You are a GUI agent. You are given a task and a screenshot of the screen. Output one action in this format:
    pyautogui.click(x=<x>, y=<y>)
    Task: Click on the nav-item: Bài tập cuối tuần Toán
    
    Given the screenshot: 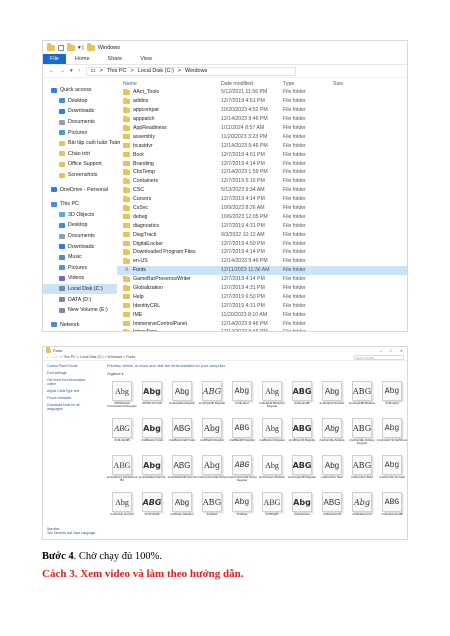 What is the action you would take?
    pyautogui.click(x=81, y=143)
    